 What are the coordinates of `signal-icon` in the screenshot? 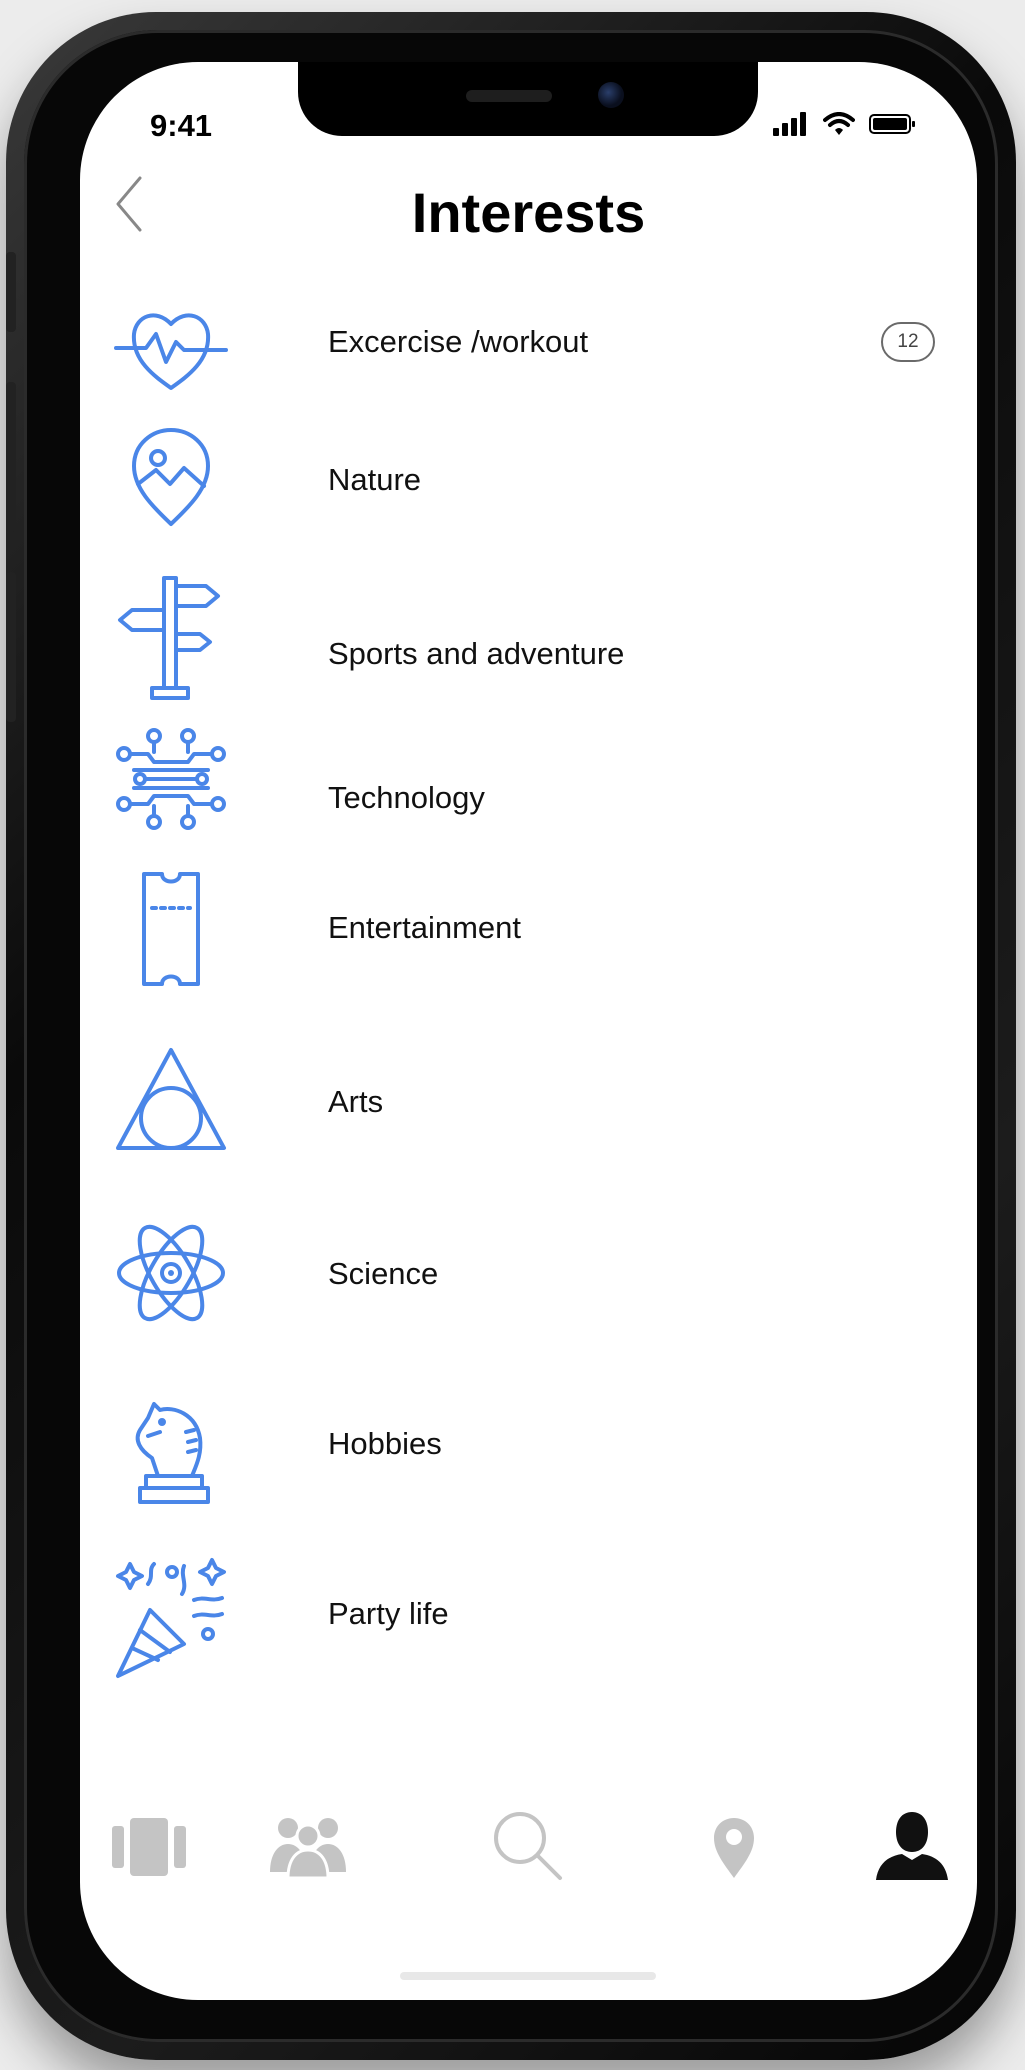 It's located at (789, 124).